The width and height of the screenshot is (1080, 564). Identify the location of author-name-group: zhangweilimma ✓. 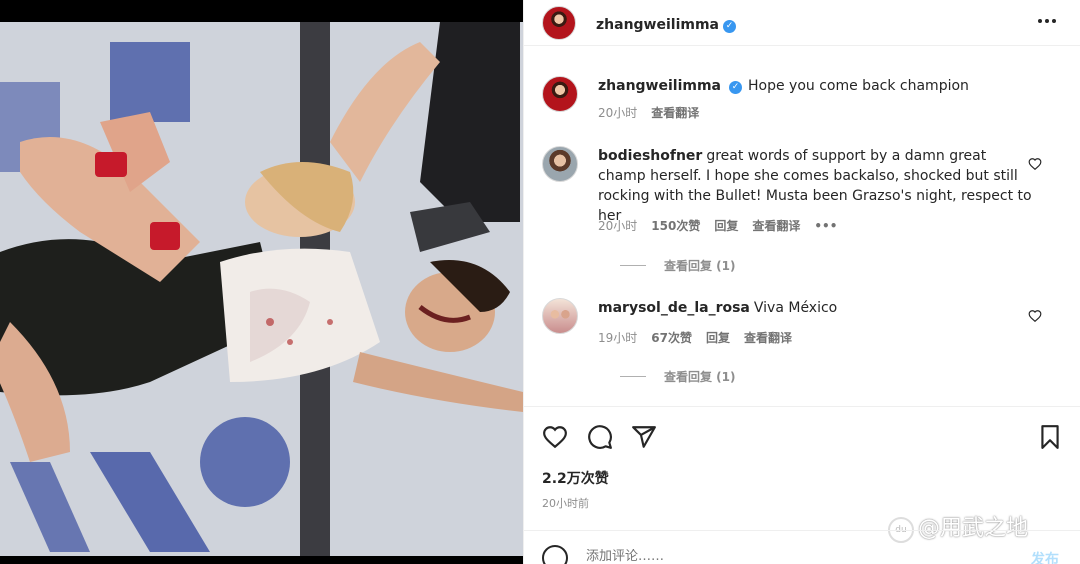
(666, 23).